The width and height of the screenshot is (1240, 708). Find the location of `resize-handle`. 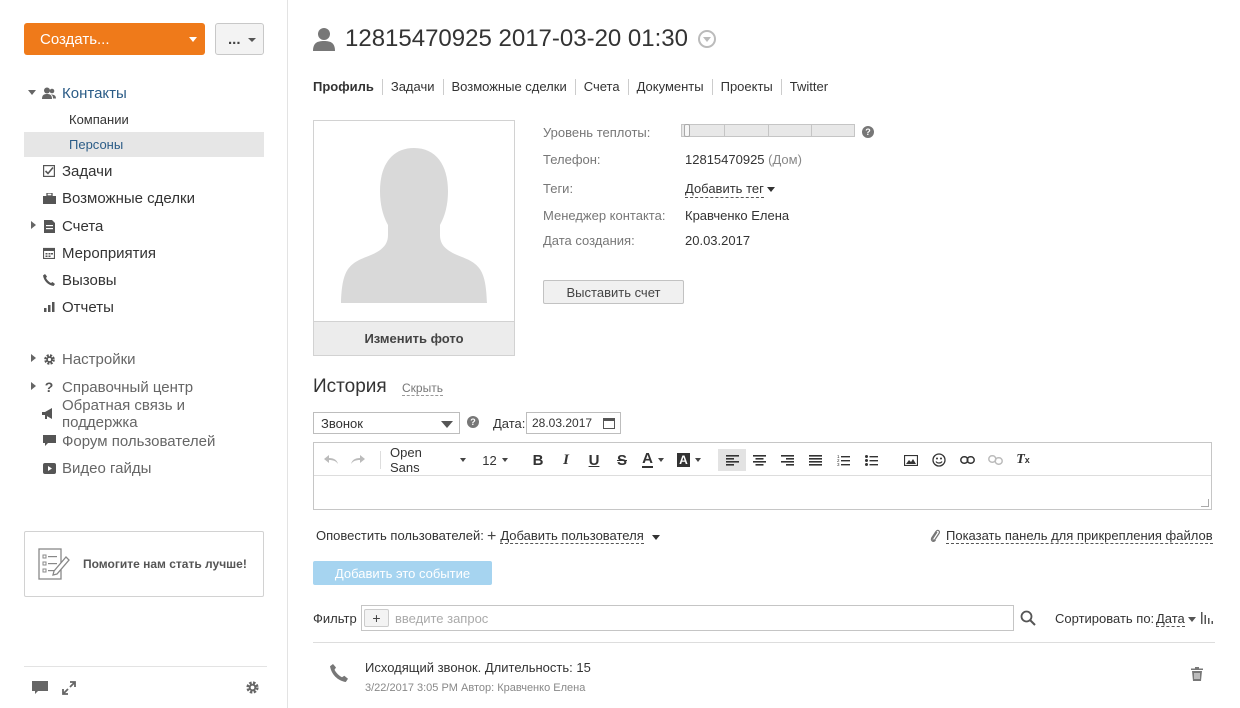

resize-handle is located at coordinates (1205, 503).